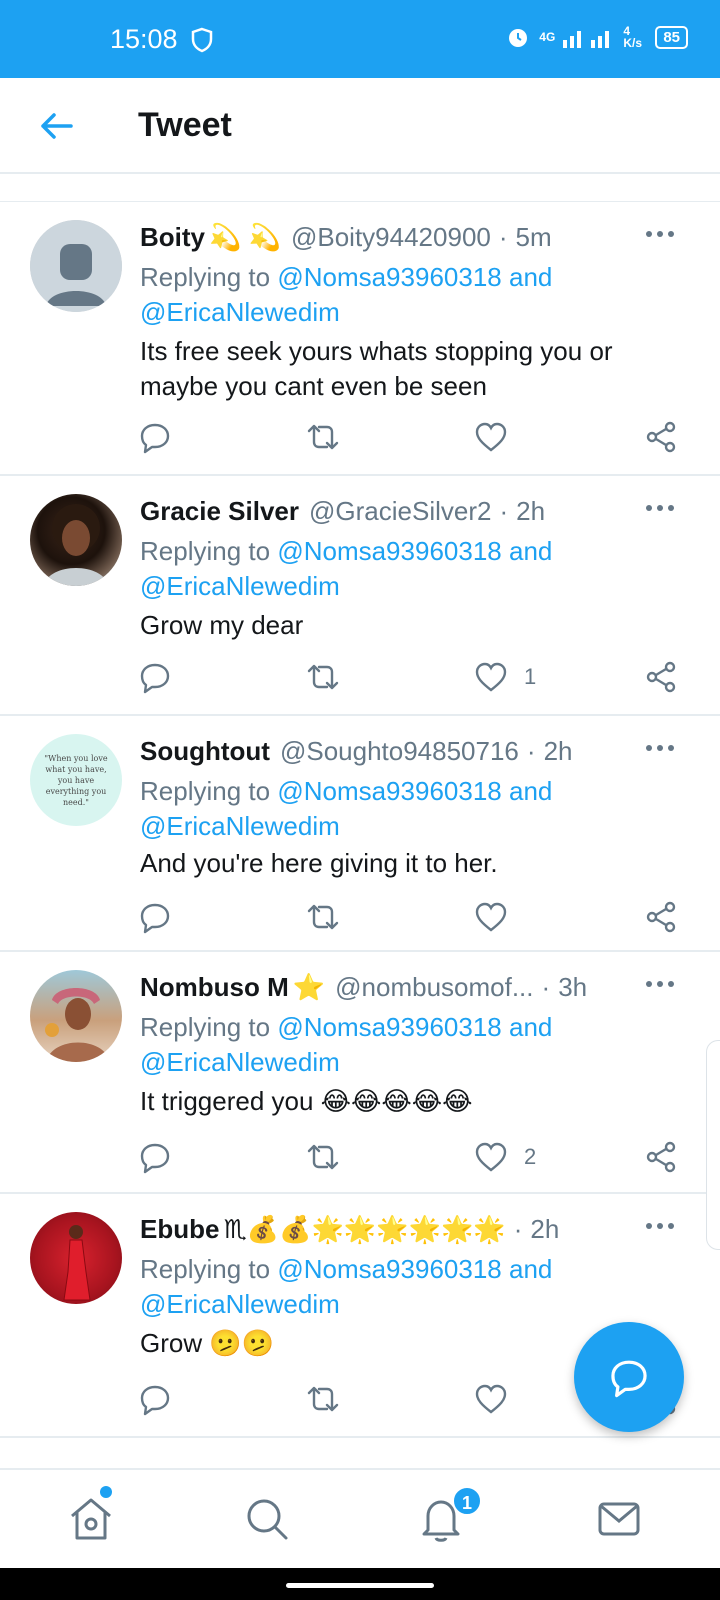 The width and height of the screenshot is (720, 1600). Describe the element at coordinates (185, 125) in the screenshot. I see `page-title: Tweet` at that location.